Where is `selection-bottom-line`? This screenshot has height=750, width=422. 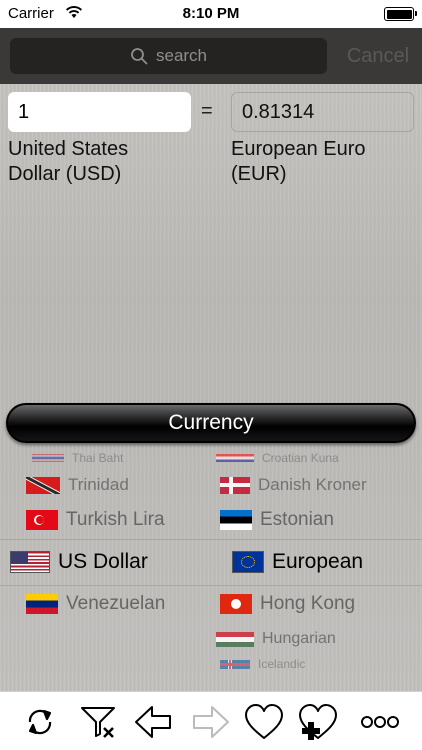 selection-bottom-line is located at coordinates (211, 585).